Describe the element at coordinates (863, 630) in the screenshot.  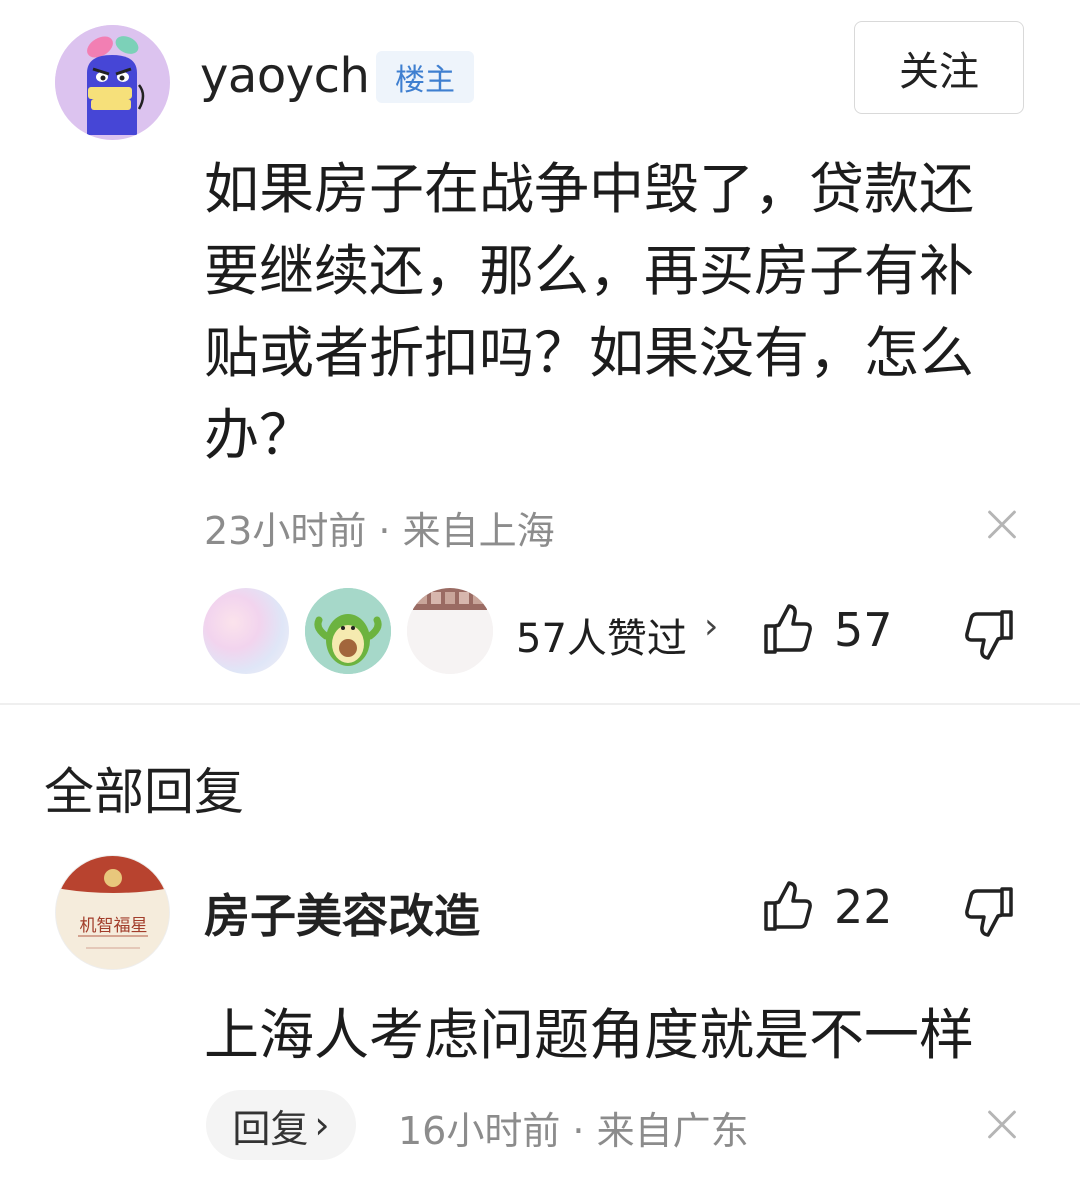
I see `like-count: 57` at that location.